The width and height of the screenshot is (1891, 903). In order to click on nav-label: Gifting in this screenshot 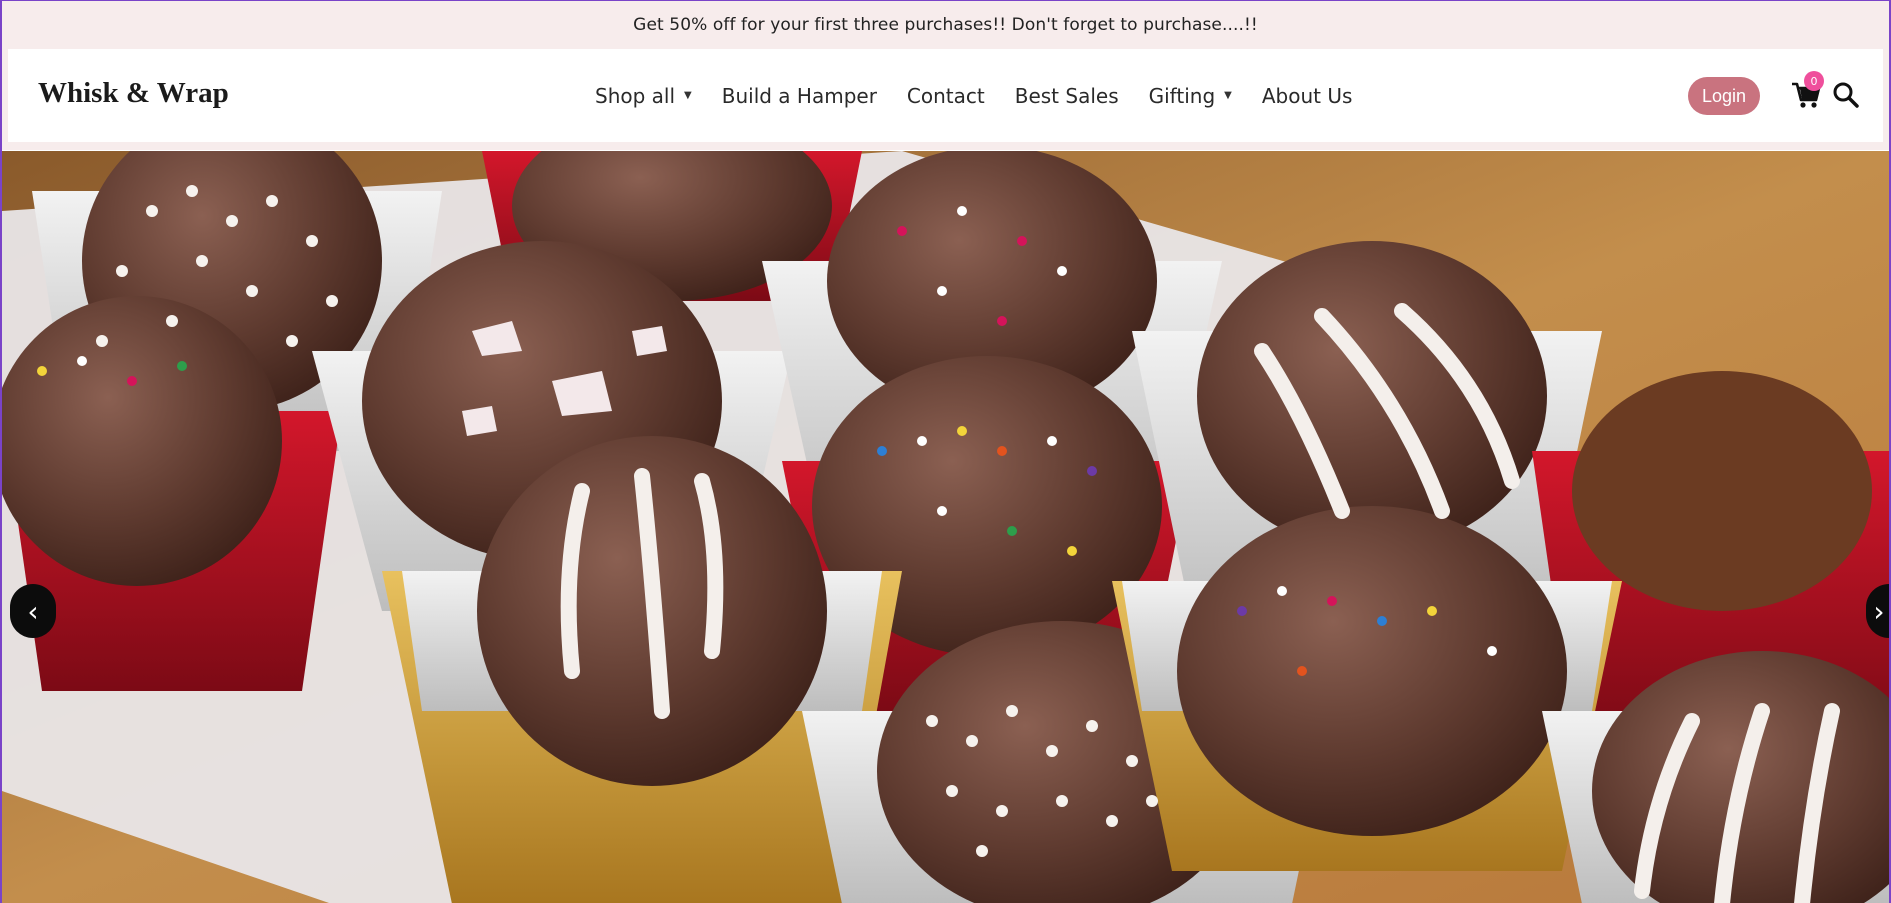, I will do `click(1182, 95)`.